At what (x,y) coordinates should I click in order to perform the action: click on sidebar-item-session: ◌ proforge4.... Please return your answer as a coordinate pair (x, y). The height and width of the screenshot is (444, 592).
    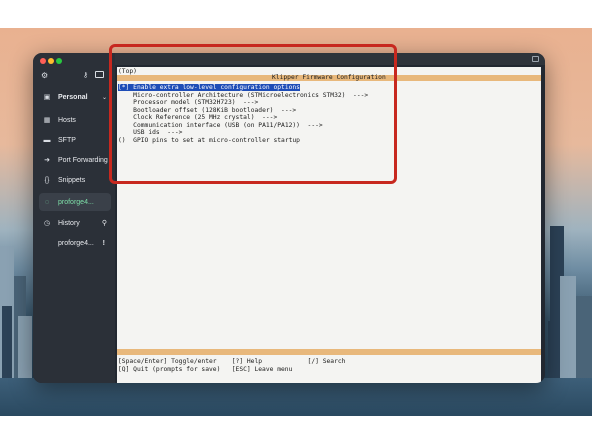
    Looking at the image, I should click on (75, 202).